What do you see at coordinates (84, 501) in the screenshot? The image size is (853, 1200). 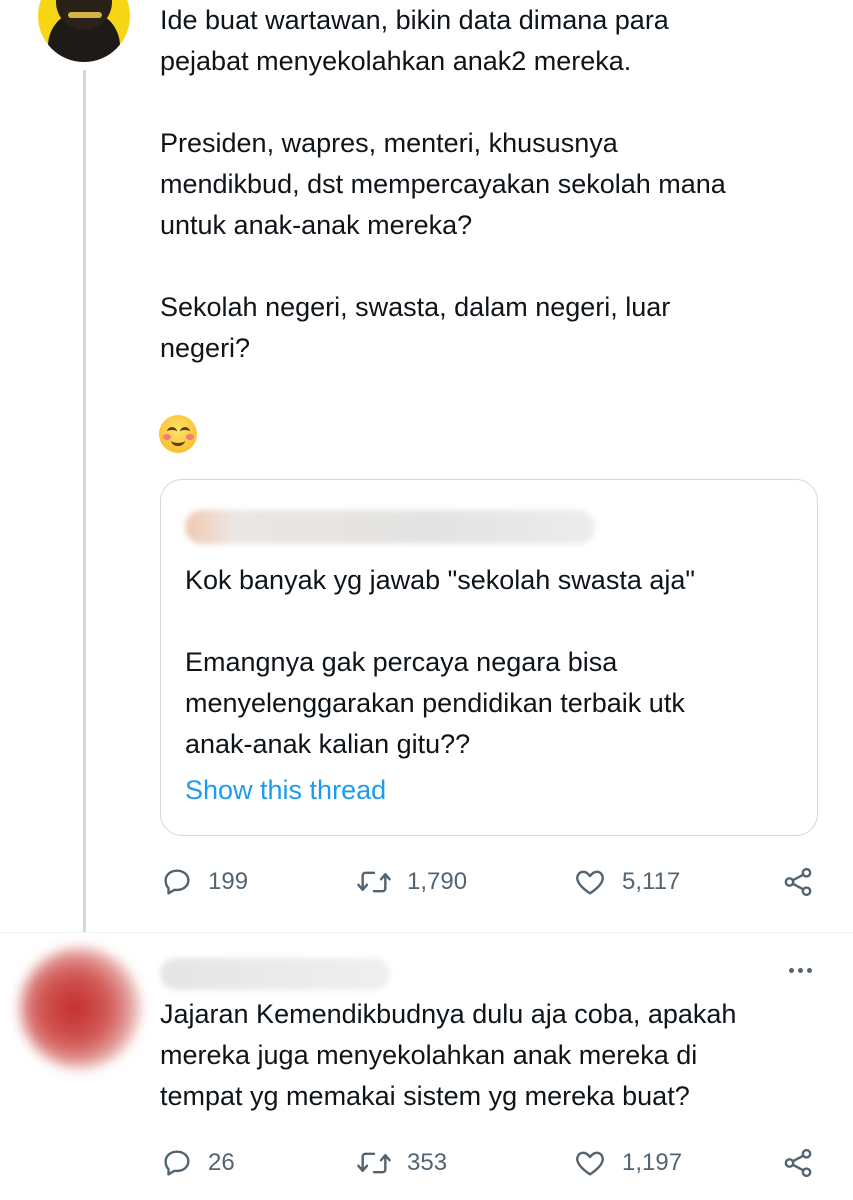 I see `thread-connector-line` at bounding box center [84, 501].